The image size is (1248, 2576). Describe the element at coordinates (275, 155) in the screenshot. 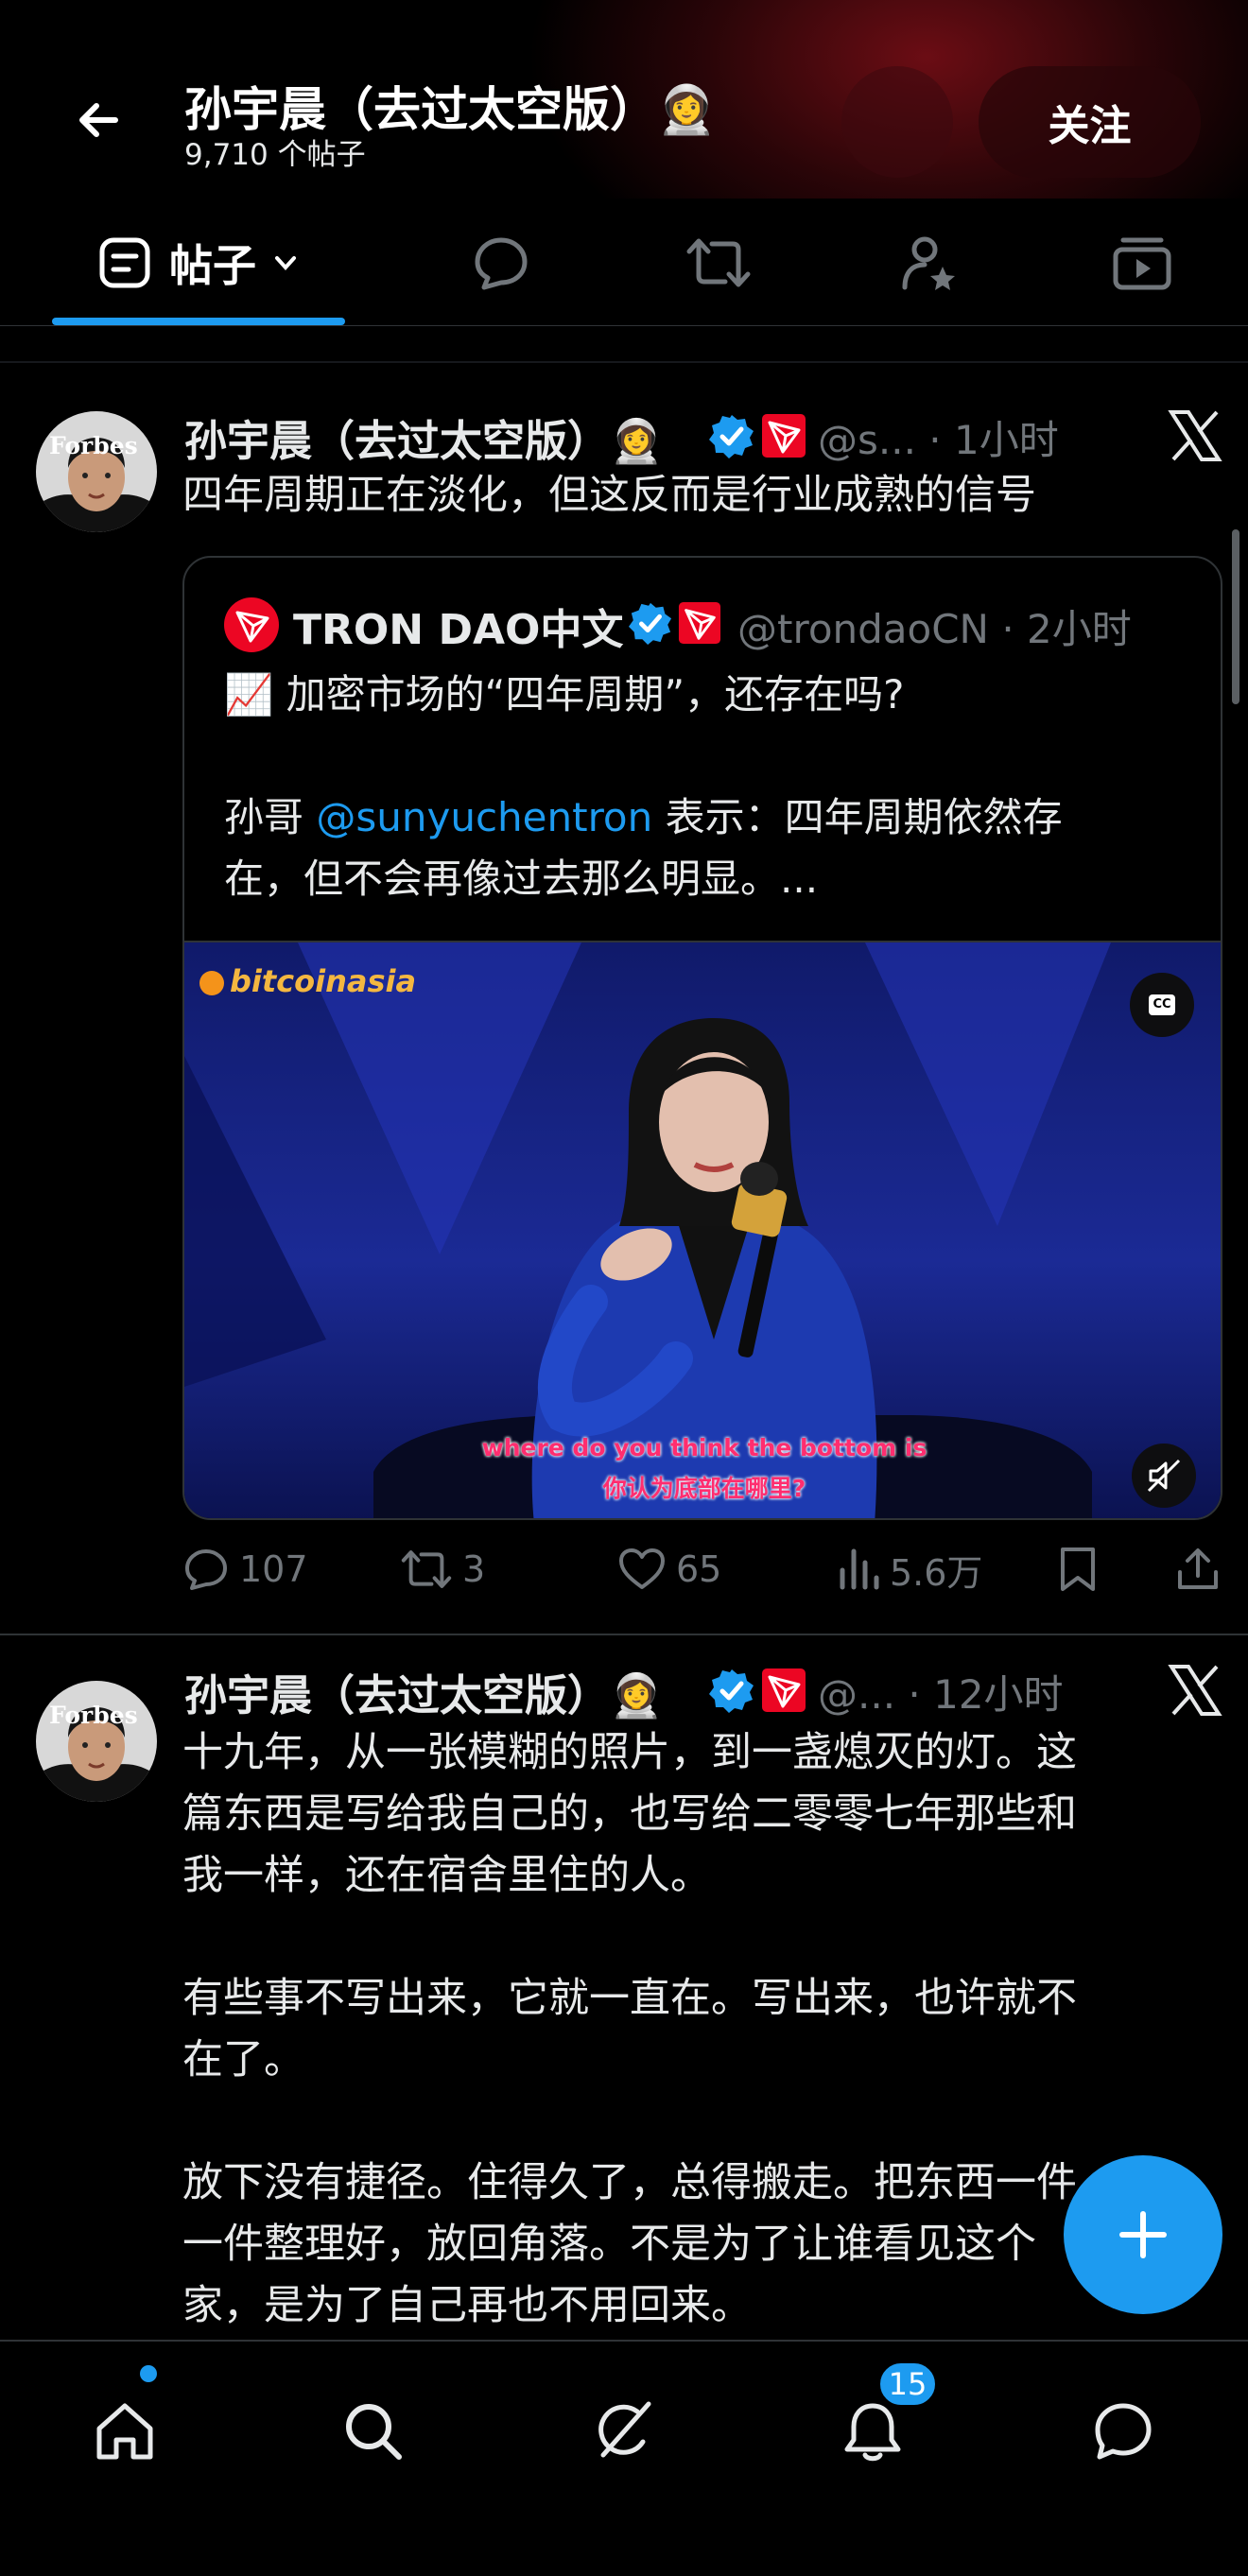

I see `post-count: 9,710 个帖子` at that location.